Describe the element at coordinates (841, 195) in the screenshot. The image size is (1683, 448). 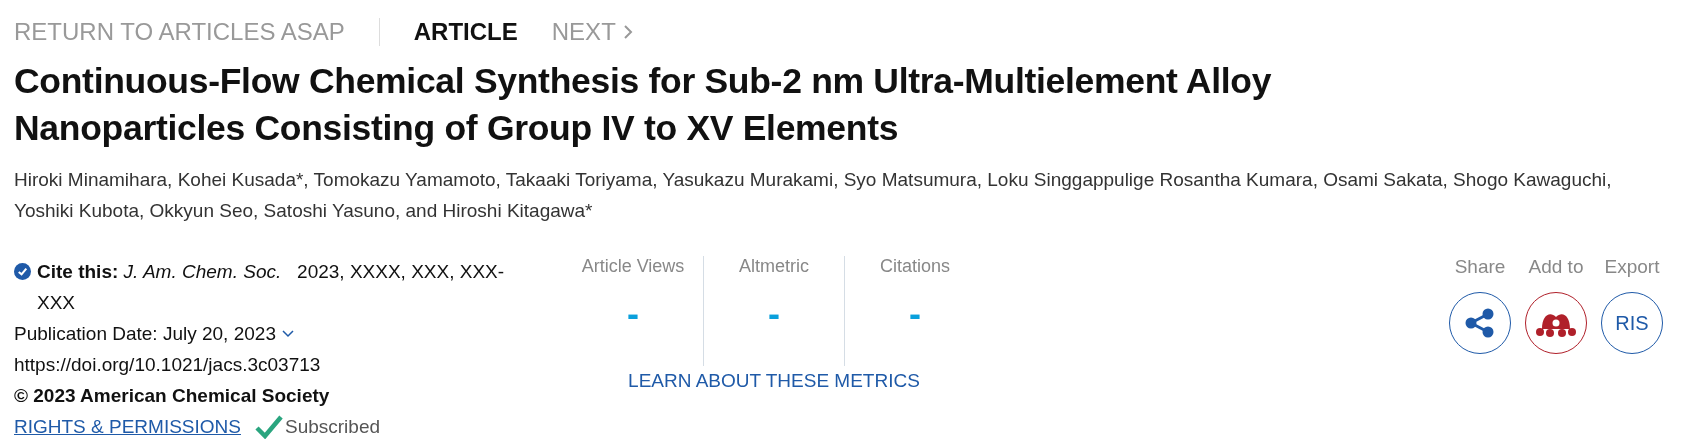
I see `author-list: Hiroki Minamihara, Kohei Kusada*, Tomokazu Yamamoto, Takaaki Toriyama, Yasukazu Murakami, Syo Matsumura, Loku Singgappulige Rosantha Kumara, Osami Sakata, Shogo Kawaguchi, Yoshiki Kubota, Okkyun Seo, Satoshi Yasuno, and Hiroshi Kitagawa*` at that location.